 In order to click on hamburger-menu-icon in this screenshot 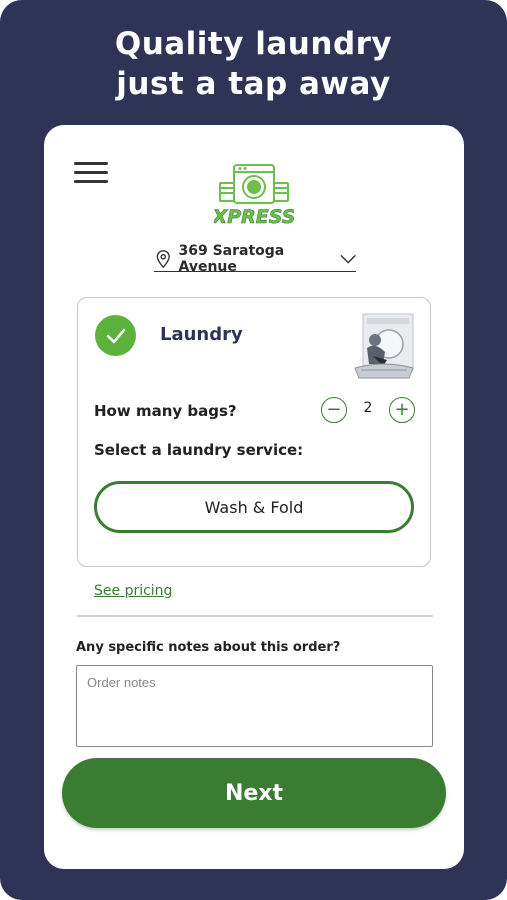, I will do `click(91, 173)`.